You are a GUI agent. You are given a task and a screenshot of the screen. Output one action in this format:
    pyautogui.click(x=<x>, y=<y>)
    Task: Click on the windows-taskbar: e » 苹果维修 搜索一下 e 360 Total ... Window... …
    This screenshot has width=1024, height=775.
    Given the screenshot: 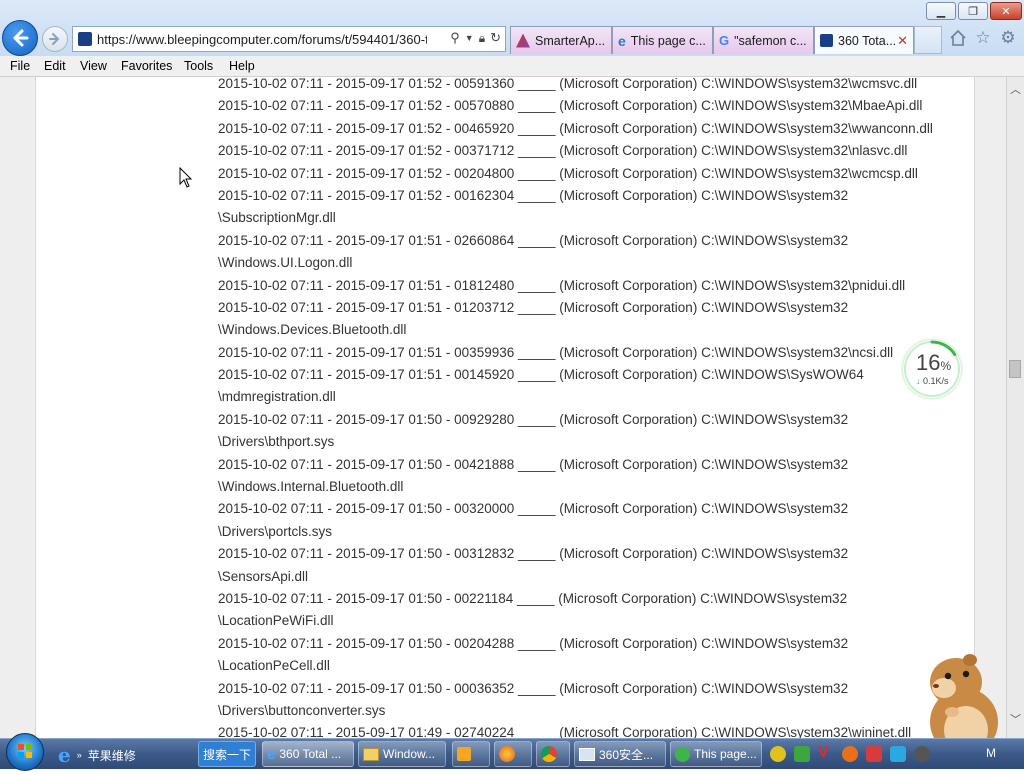 What is the action you would take?
    pyautogui.click(x=512, y=752)
    